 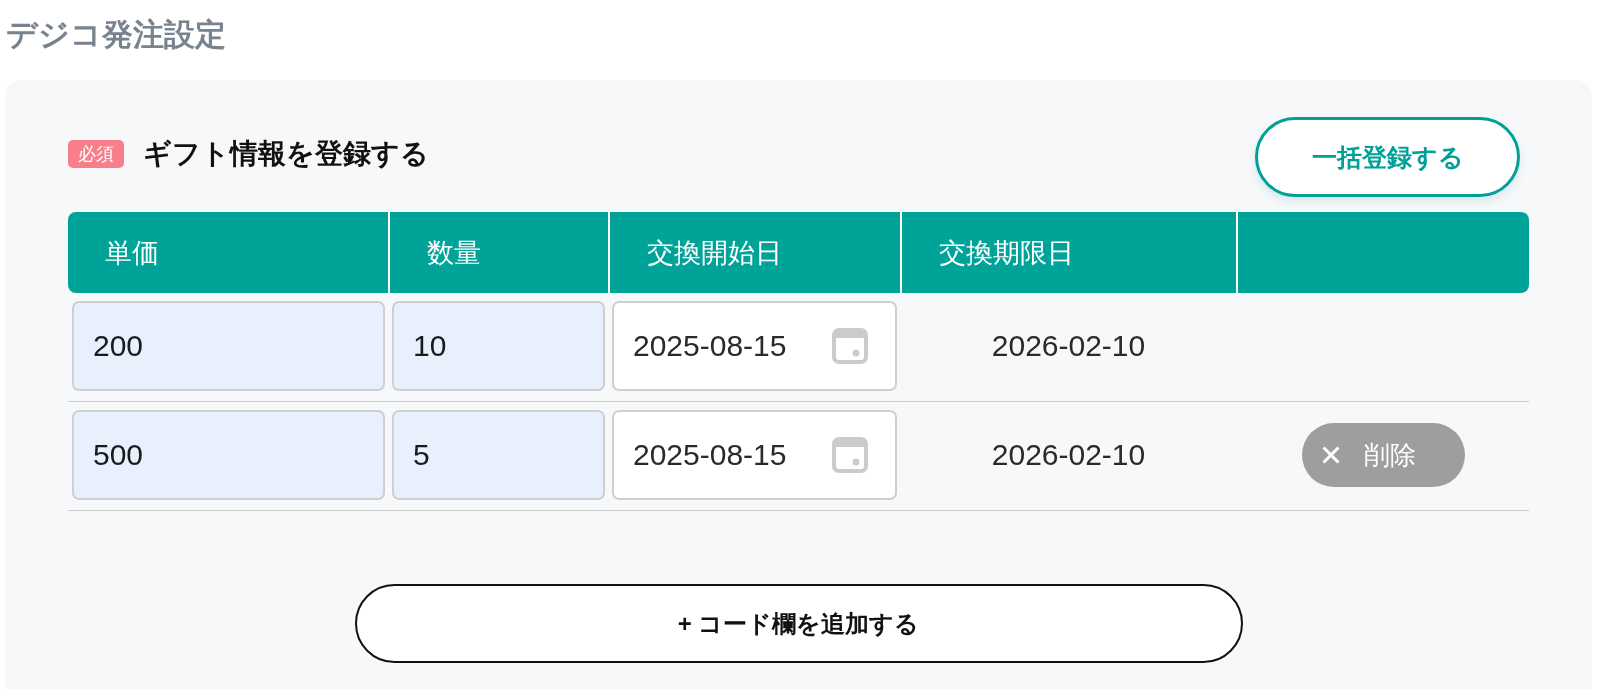 What do you see at coordinates (132, 252) in the screenshot?
I see `column-header: 単価` at bounding box center [132, 252].